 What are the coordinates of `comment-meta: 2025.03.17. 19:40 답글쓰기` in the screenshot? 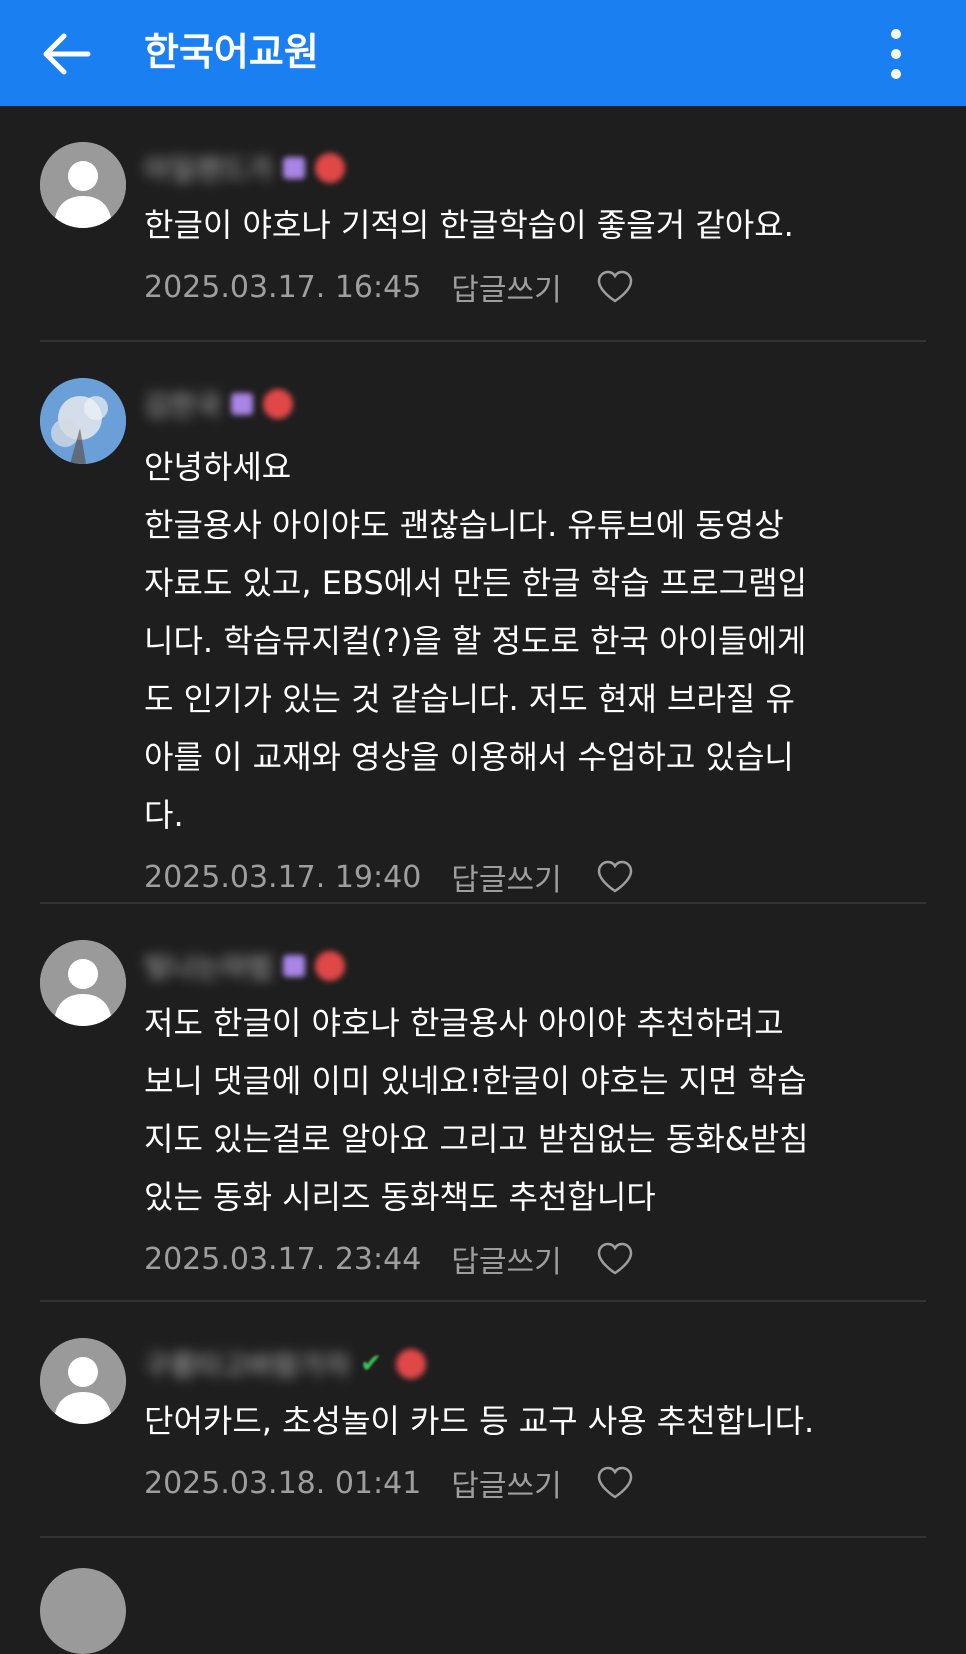 It's located at (483, 877).